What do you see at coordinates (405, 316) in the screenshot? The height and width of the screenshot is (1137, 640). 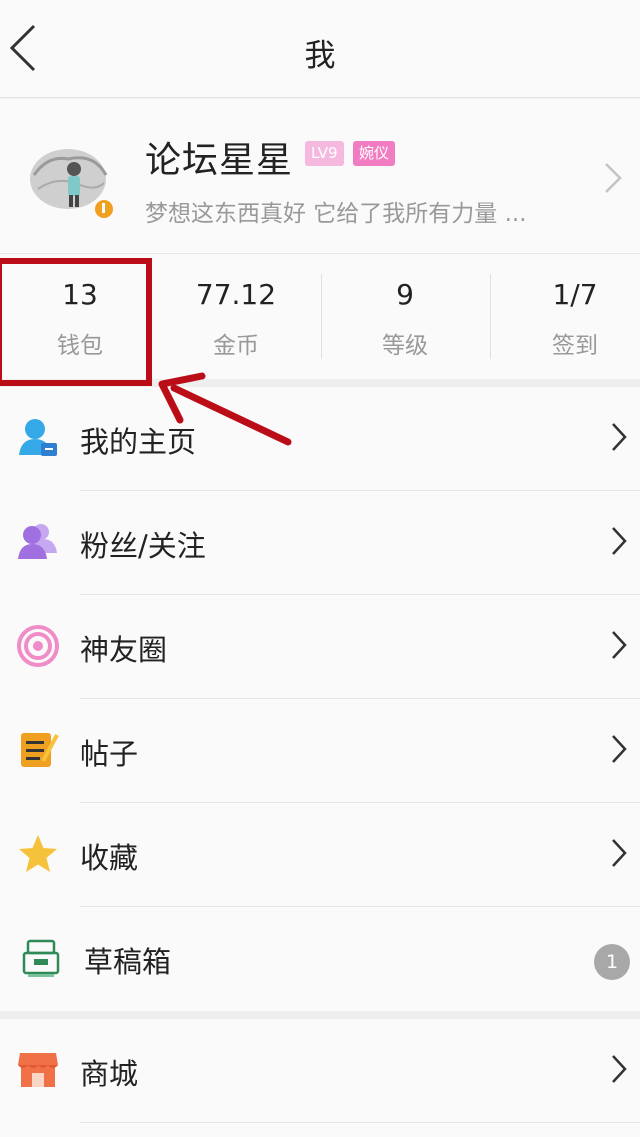 I see `stat-level: 9 等级` at bounding box center [405, 316].